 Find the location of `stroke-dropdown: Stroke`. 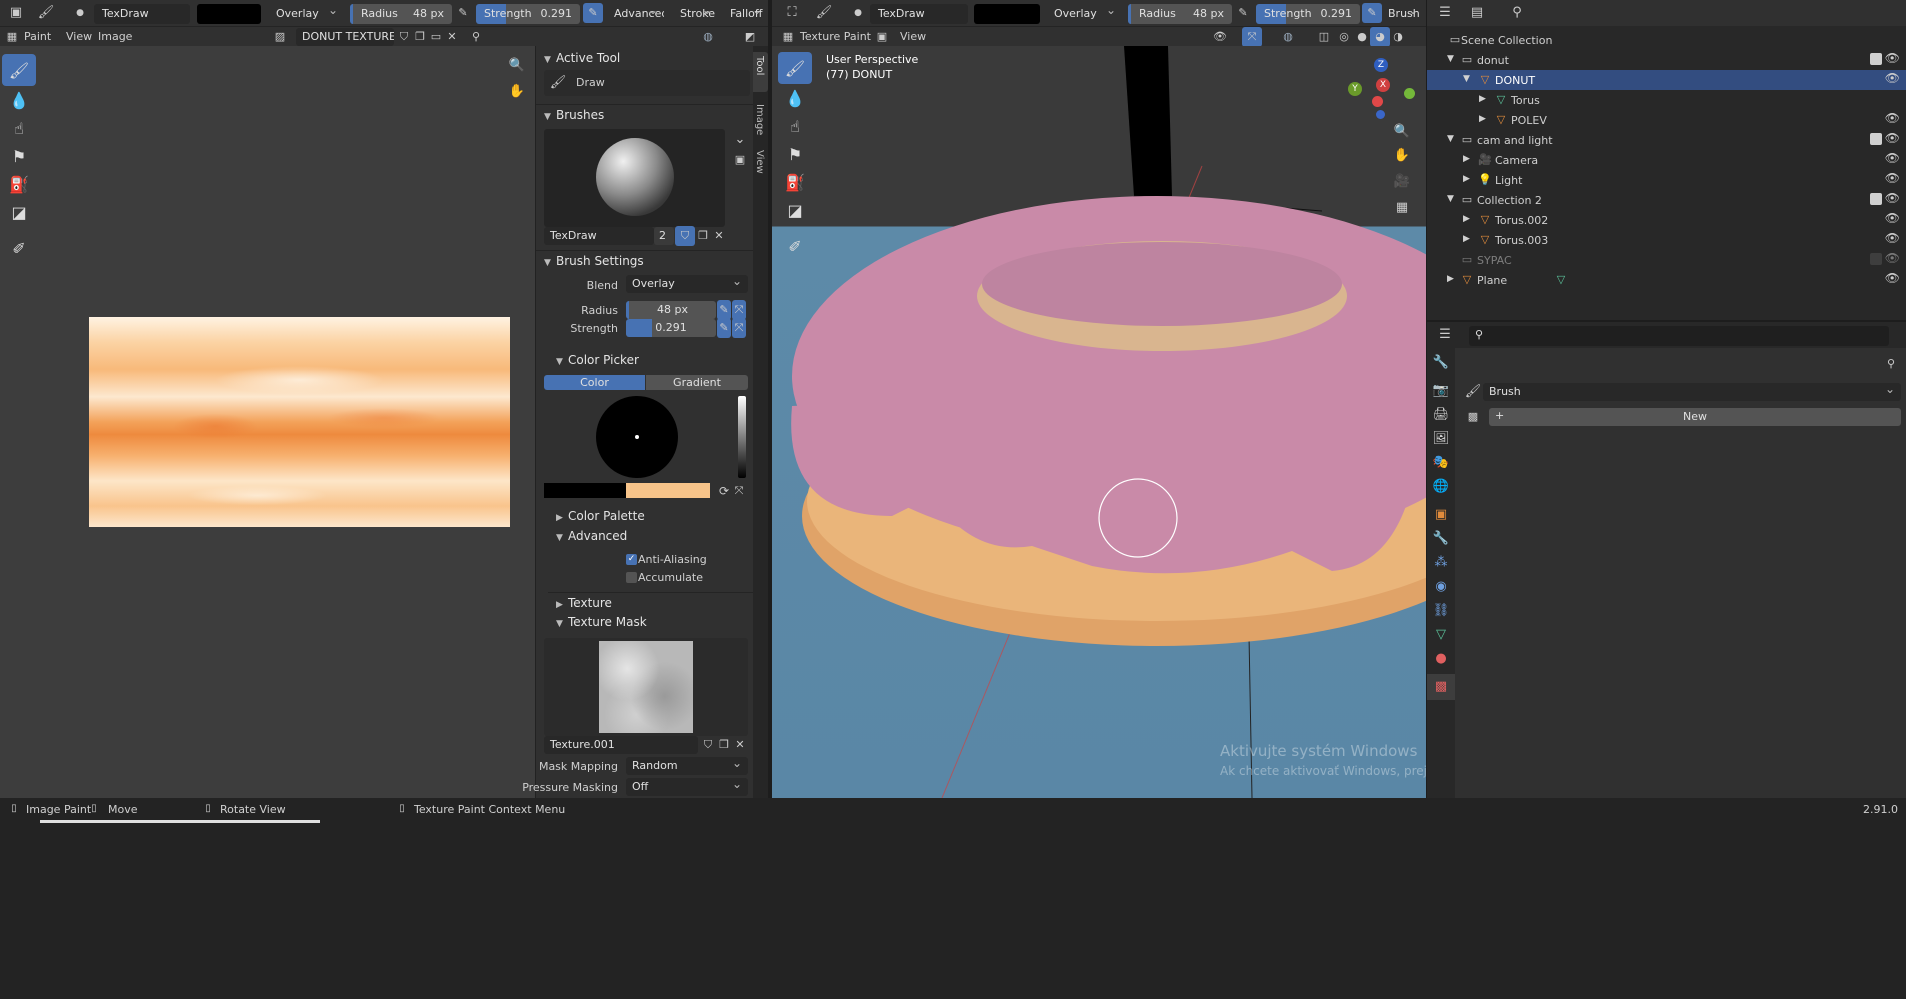

stroke-dropdown: Stroke is located at coordinates (695, 14).